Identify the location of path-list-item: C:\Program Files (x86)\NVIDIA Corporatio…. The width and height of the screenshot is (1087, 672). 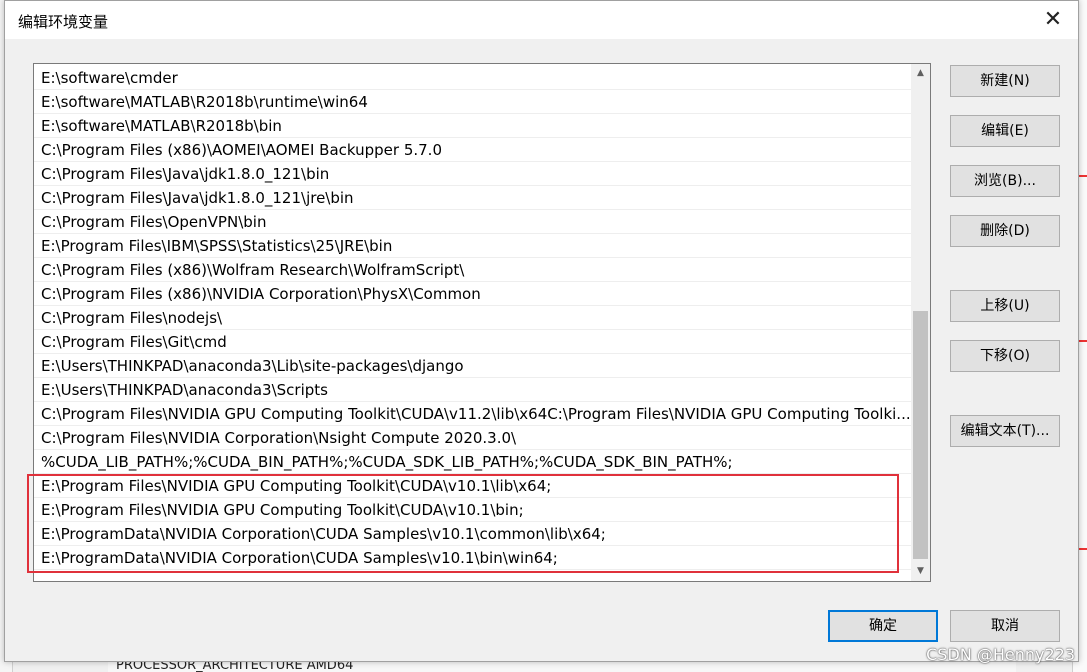
(473, 294).